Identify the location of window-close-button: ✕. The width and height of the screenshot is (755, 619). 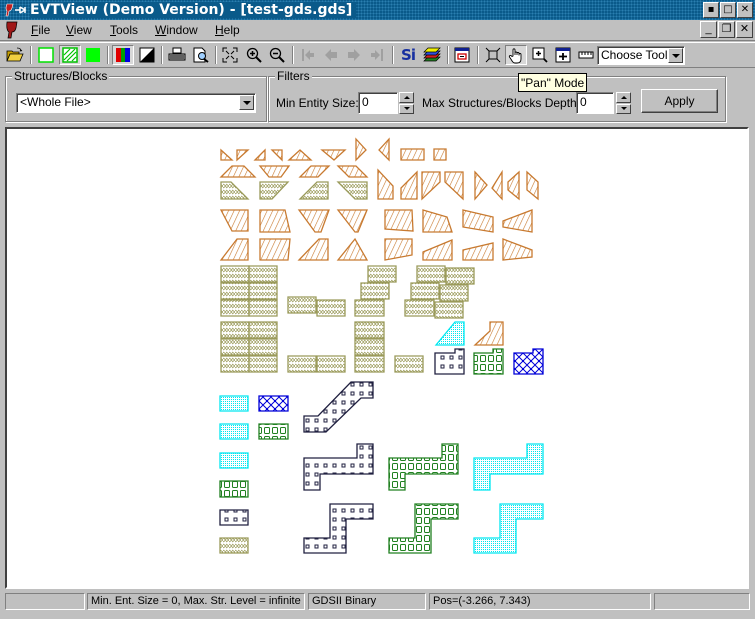
(745, 10).